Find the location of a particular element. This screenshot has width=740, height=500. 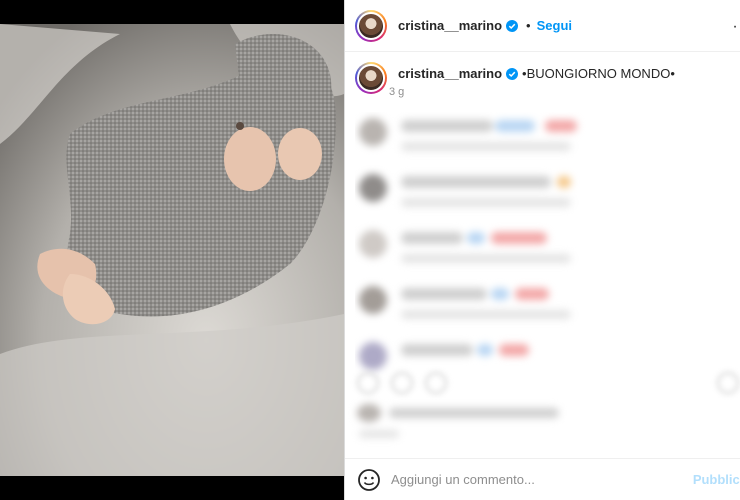

author-username: cristina__marino is located at coordinates (450, 25).